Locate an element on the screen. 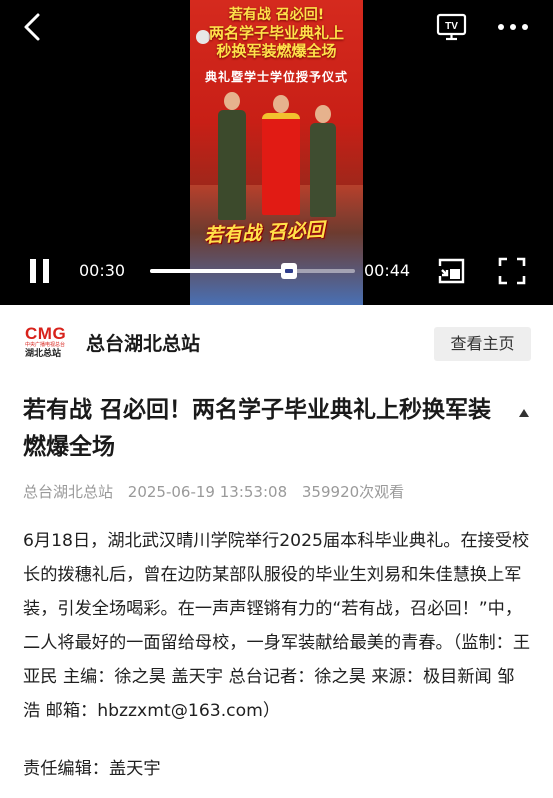  more-dots-icon is located at coordinates (513, 27).